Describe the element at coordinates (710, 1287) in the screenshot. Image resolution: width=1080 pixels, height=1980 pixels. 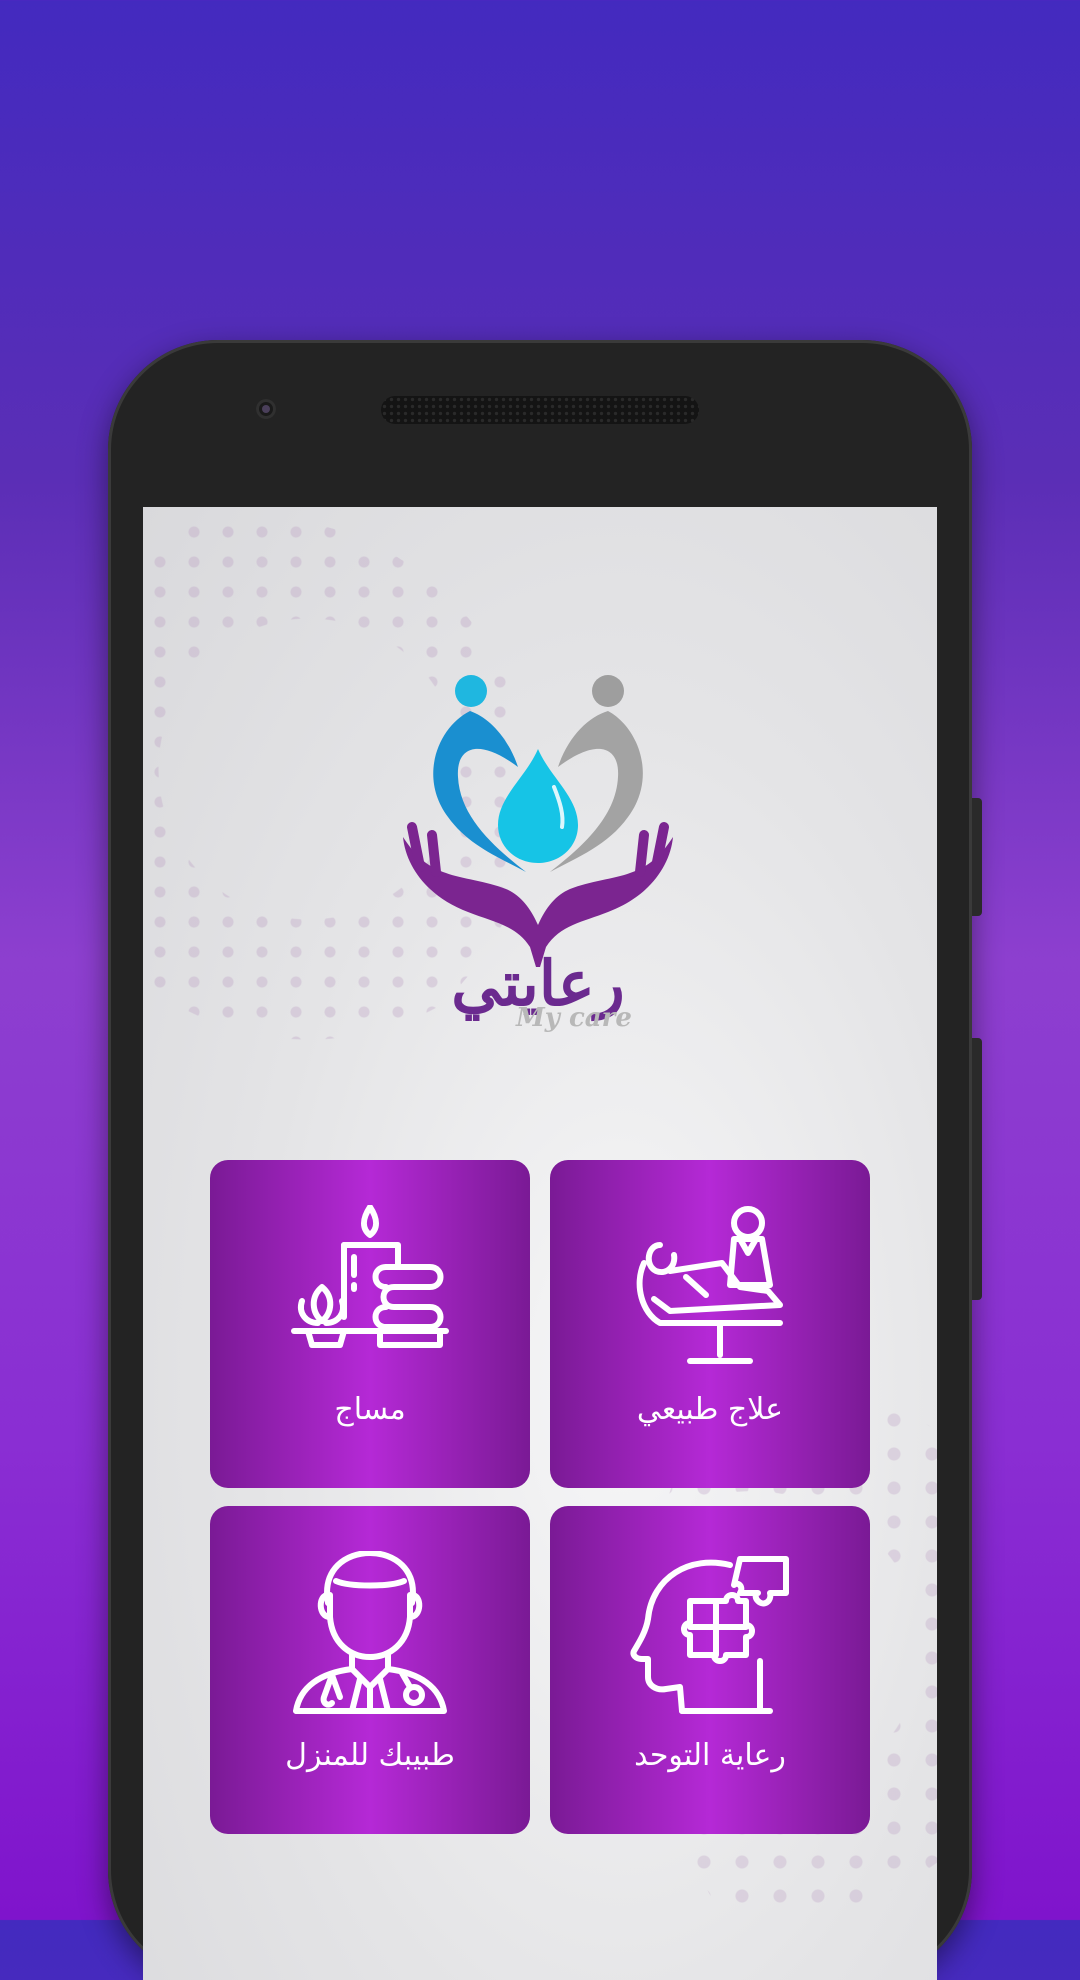
I see `physiotherapy-icon` at that location.